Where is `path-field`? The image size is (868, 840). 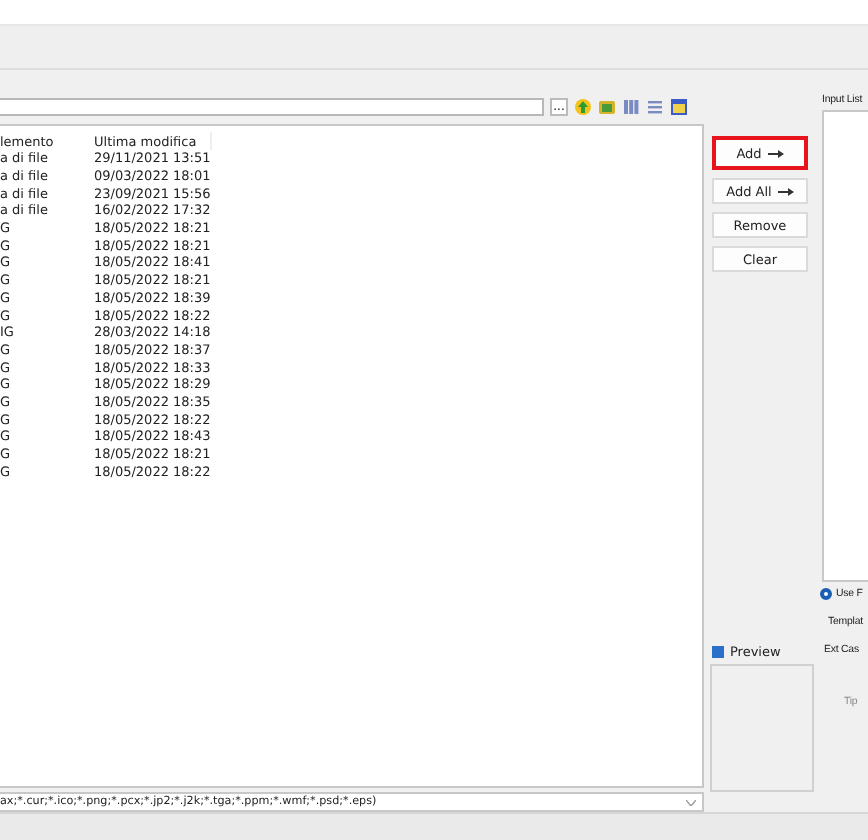
path-field is located at coordinates (272, 107).